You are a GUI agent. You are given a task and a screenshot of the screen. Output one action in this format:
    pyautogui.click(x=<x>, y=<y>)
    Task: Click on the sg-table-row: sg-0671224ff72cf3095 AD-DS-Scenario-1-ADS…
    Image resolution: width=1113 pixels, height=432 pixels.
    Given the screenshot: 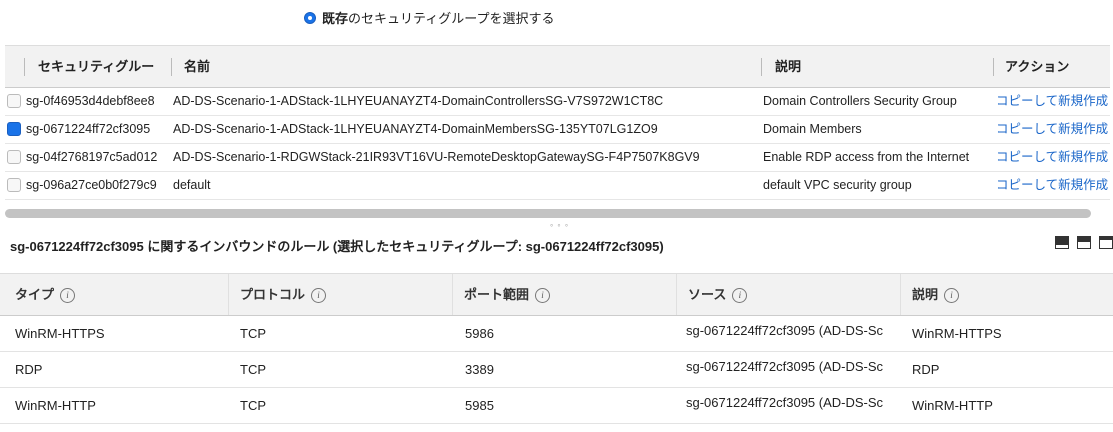 What is the action you would take?
    pyautogui.click(x=557, y=130)
    